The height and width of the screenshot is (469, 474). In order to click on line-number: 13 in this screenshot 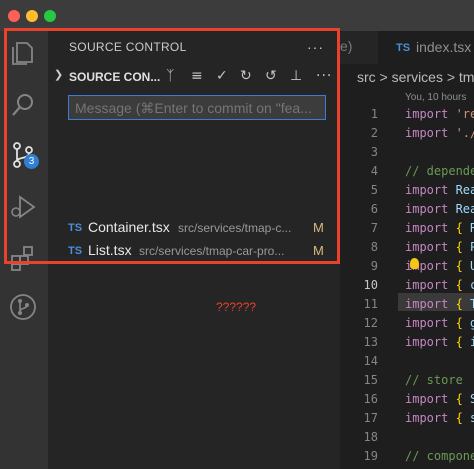, I will do `click(370, 342)`.